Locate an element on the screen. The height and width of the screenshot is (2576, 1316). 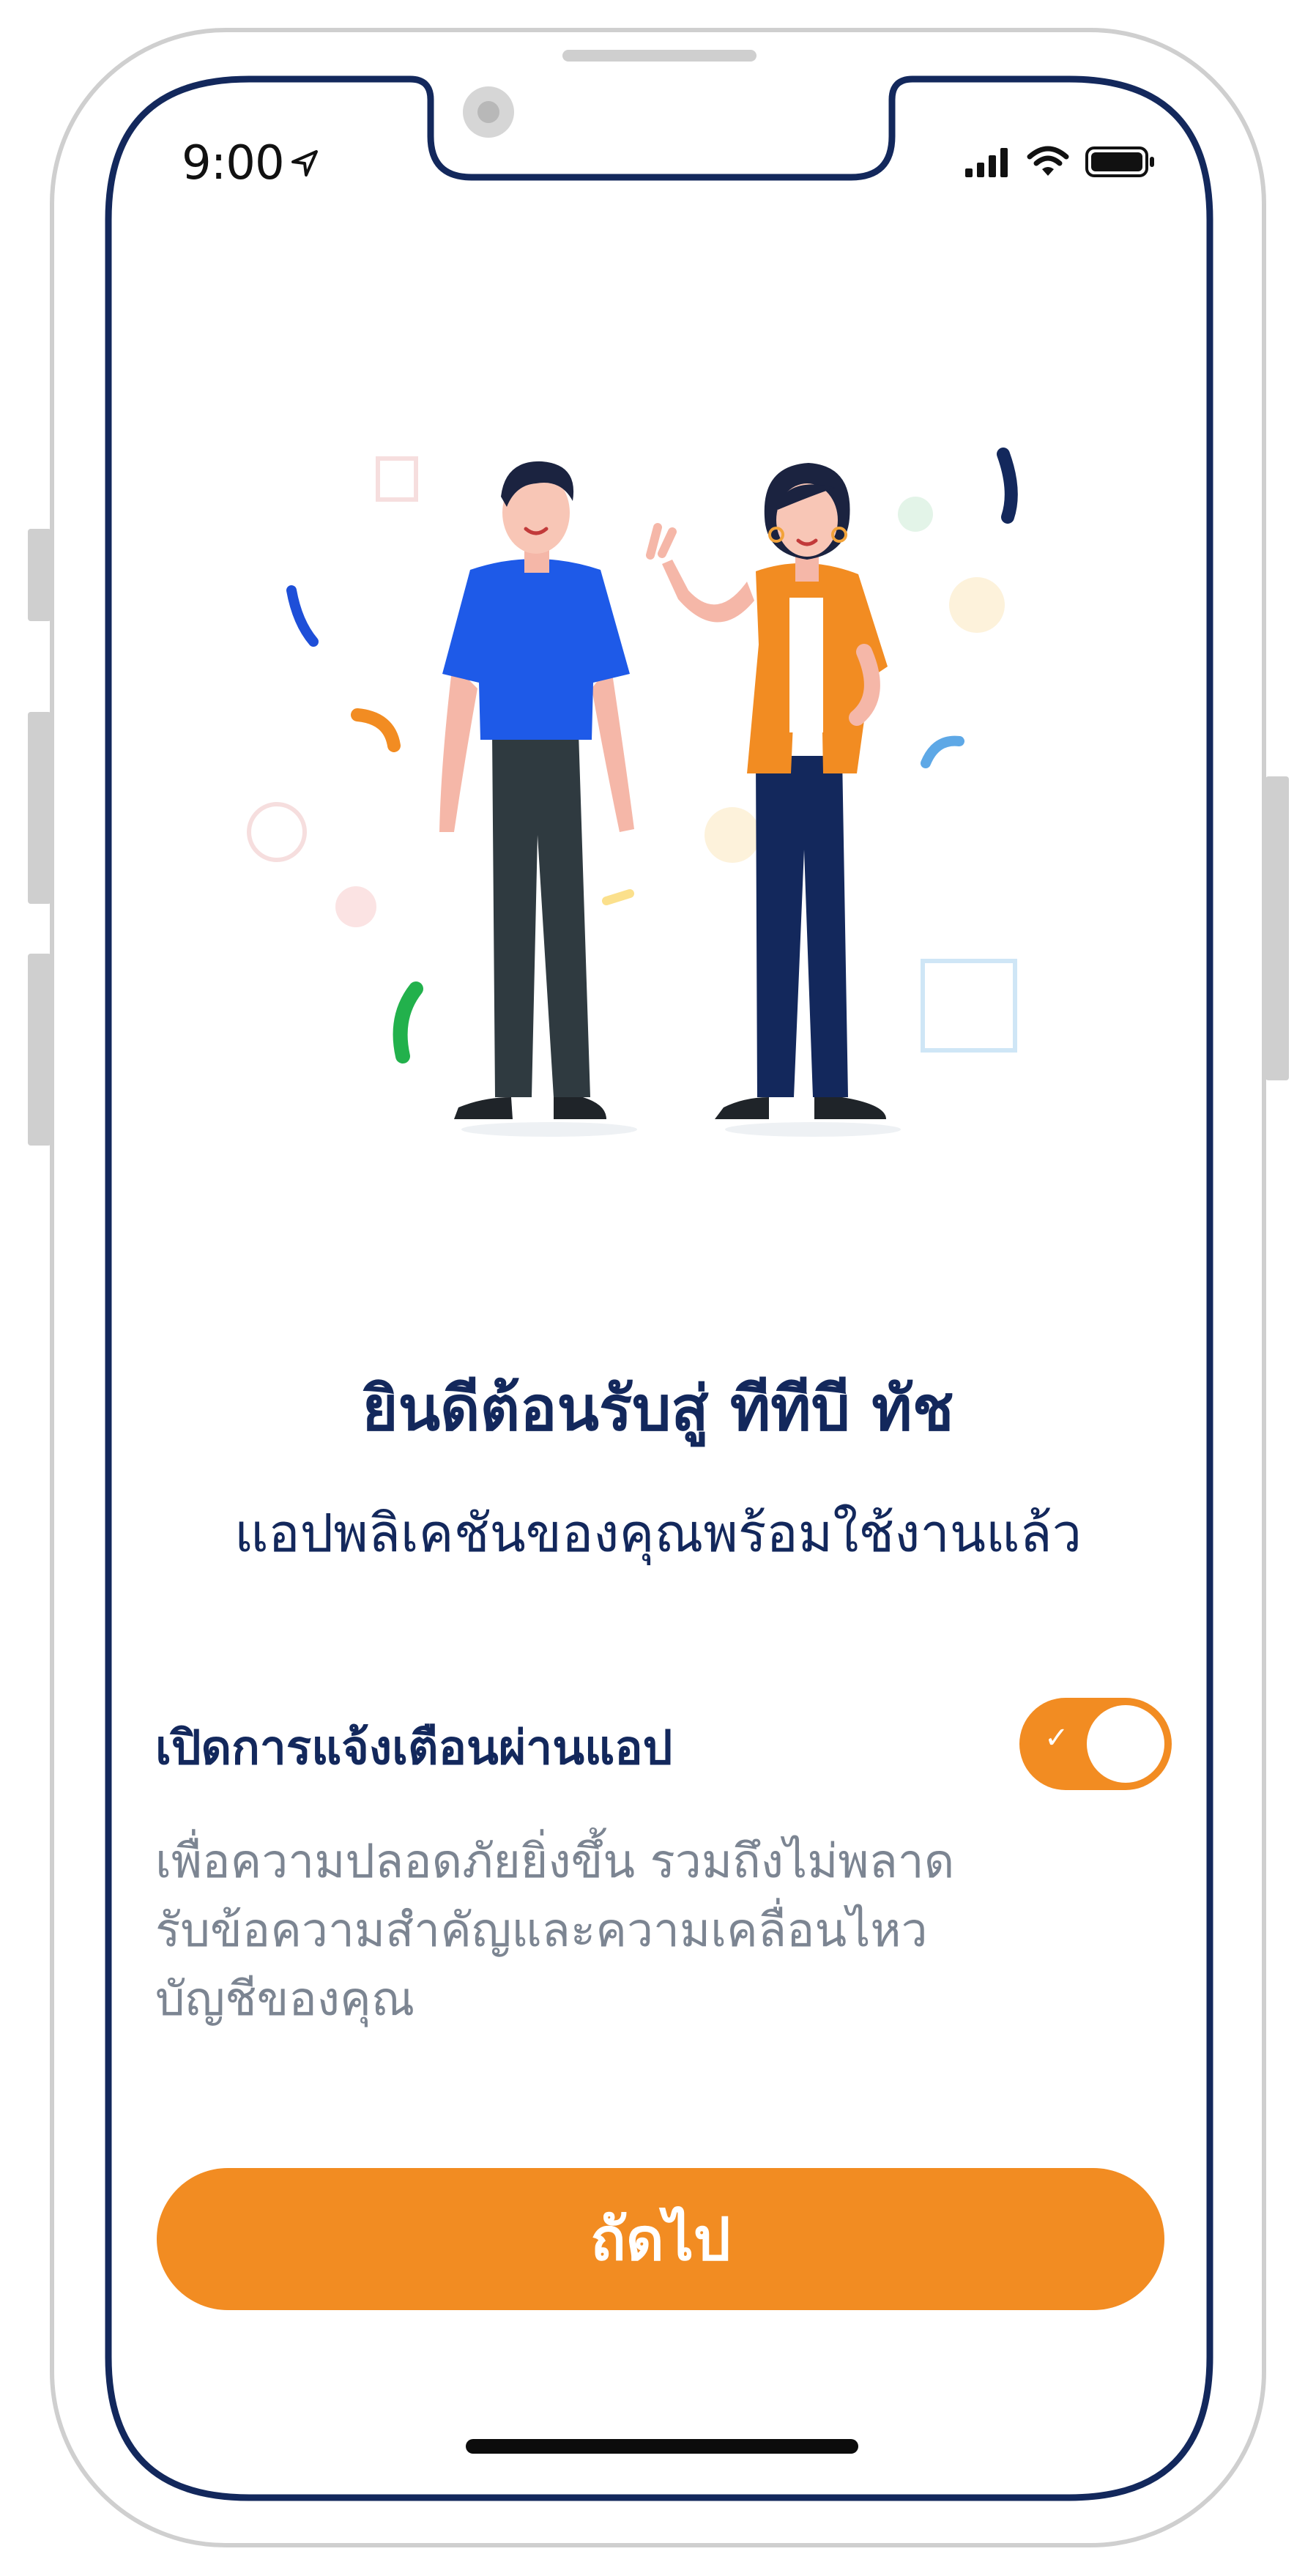
confetti-square-blue is located at coordinates (969, 1006).